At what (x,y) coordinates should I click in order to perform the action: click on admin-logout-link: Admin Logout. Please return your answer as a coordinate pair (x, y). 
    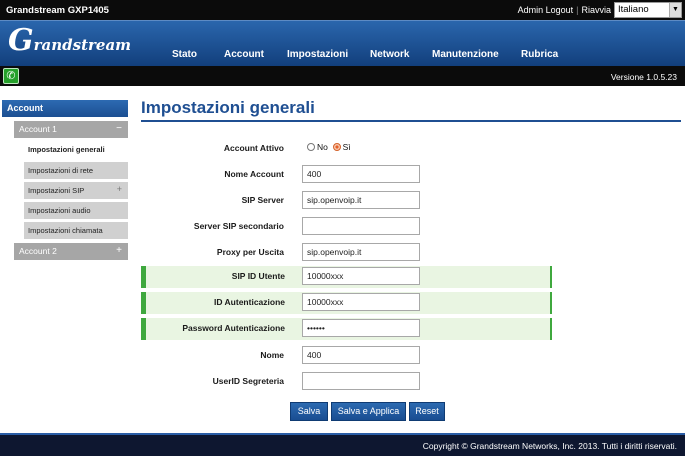
    Looking at the image, I should click on (546, 10).